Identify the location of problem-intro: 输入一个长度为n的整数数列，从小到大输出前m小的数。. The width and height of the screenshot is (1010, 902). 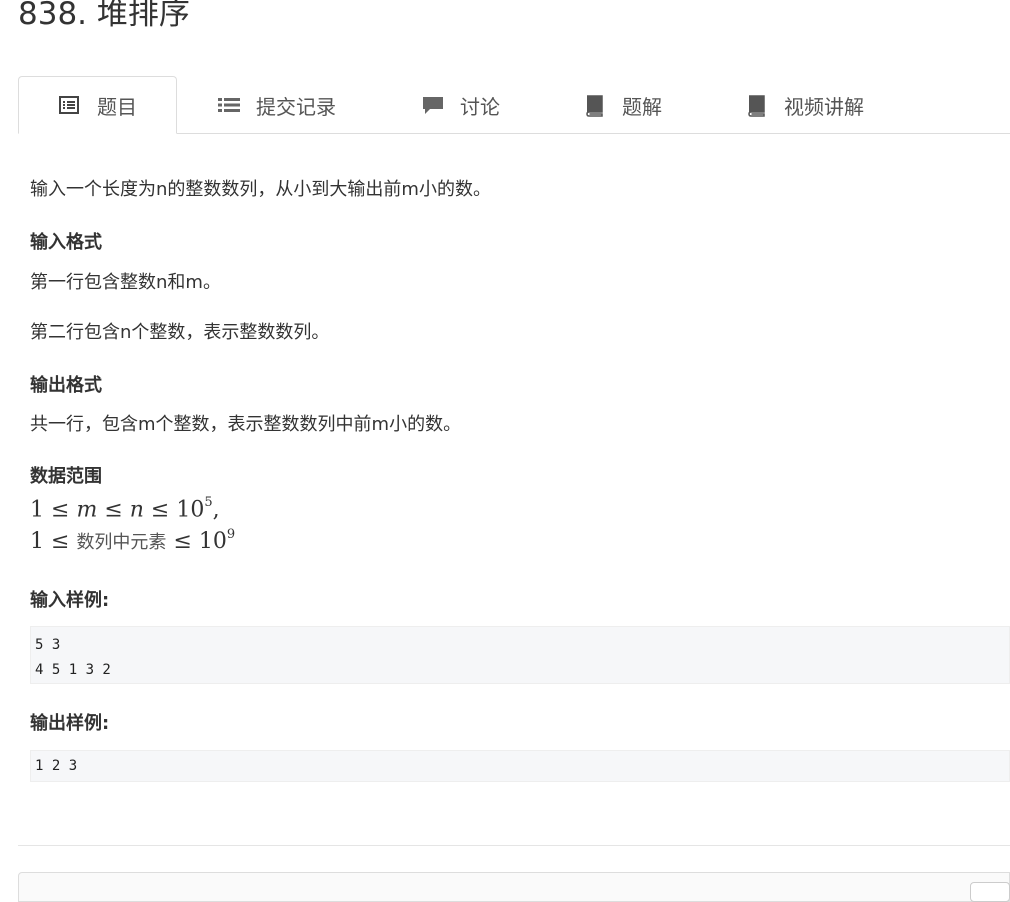
(260, 189).